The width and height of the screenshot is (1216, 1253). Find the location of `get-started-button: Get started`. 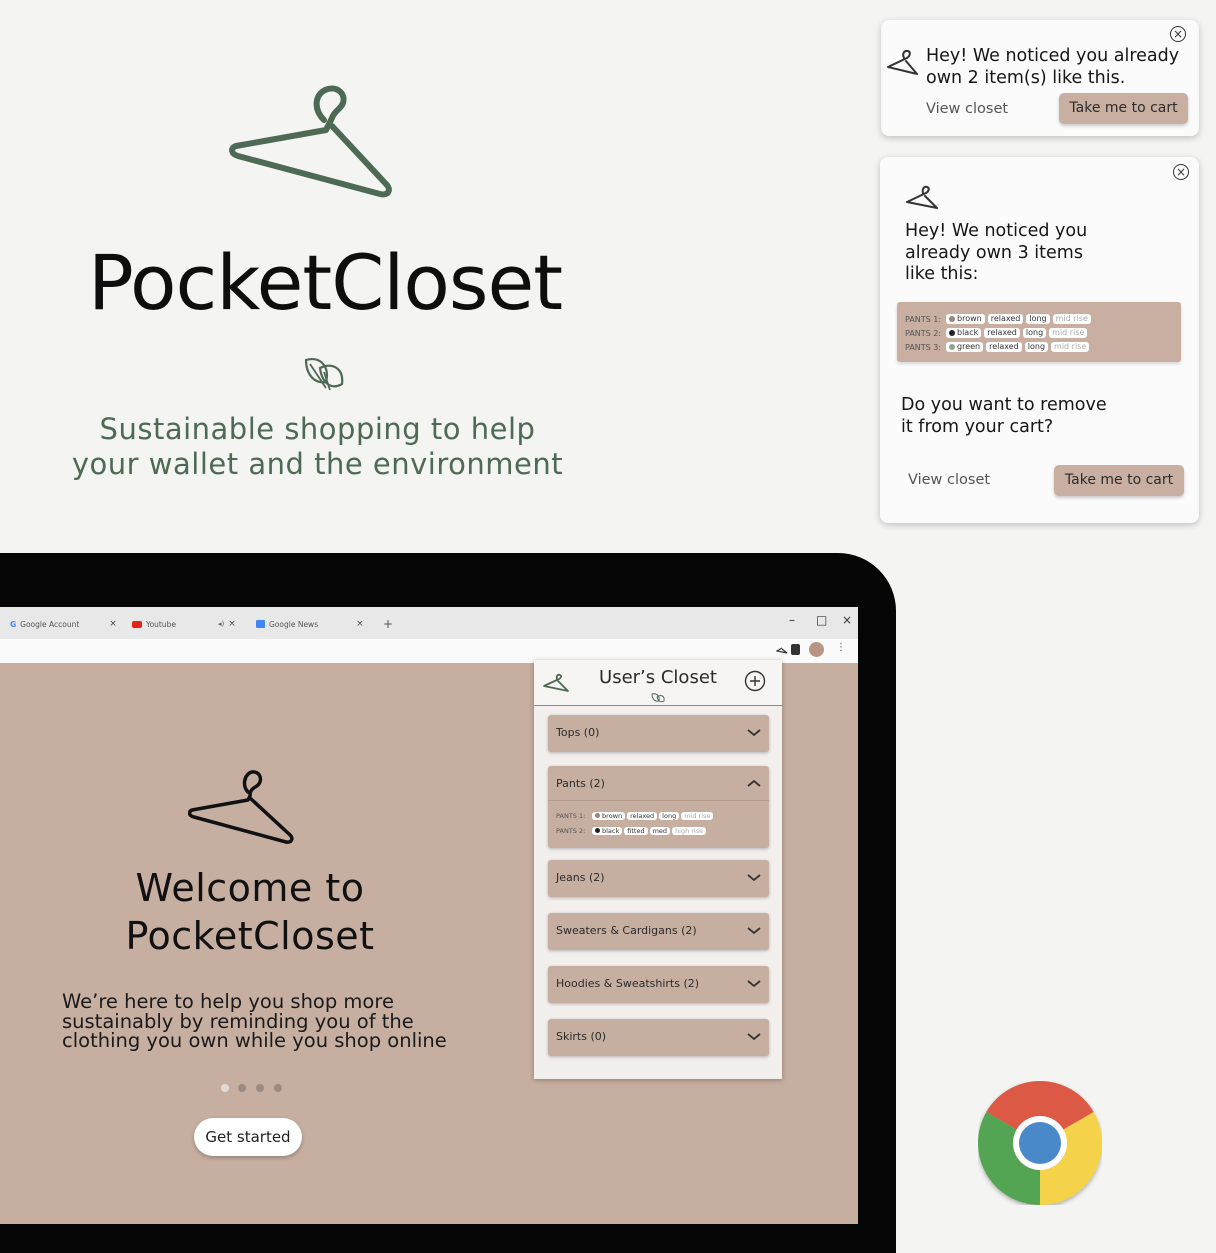

get-started-button: Get started is located at coordinates (248, 1137).